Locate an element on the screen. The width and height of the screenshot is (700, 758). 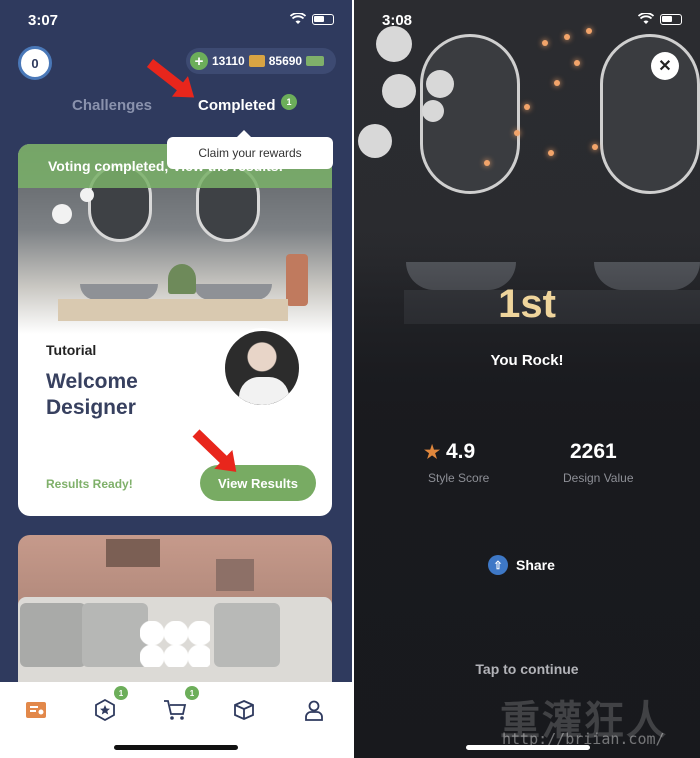
style-score-label: Style Score is located at coordinates (459, 478).